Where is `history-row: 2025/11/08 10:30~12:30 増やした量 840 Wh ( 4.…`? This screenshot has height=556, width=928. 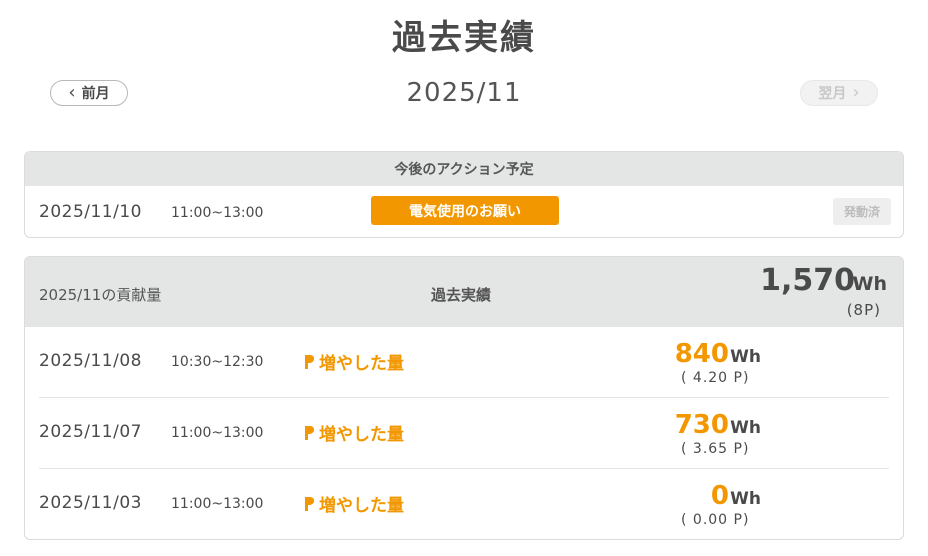
history-row: 2025/11/08 10:30~12:30 増やした量 840 Wh ( 4.… is located at coordinates (464, 362).